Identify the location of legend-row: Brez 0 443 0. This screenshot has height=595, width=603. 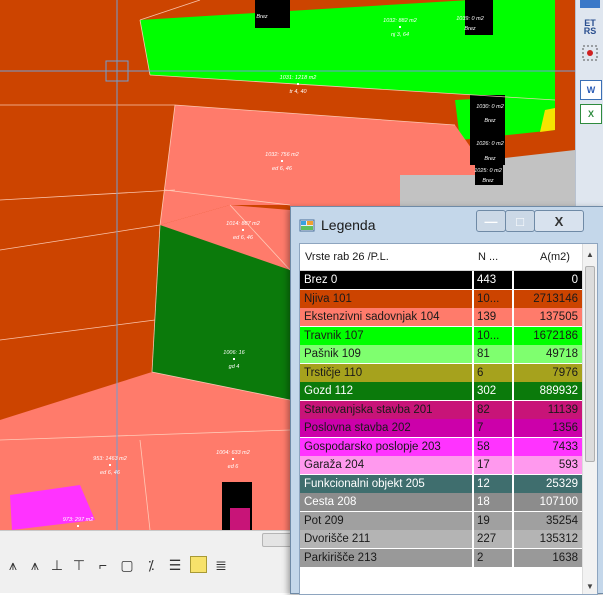
(441, 280).